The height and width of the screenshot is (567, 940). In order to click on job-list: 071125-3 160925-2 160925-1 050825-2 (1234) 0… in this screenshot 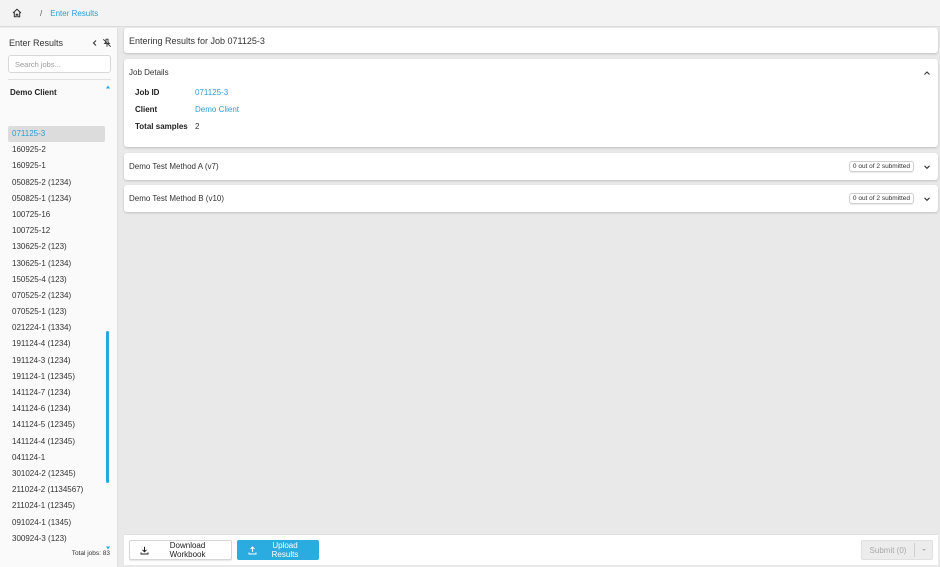, I will do `click(56, 337)`.